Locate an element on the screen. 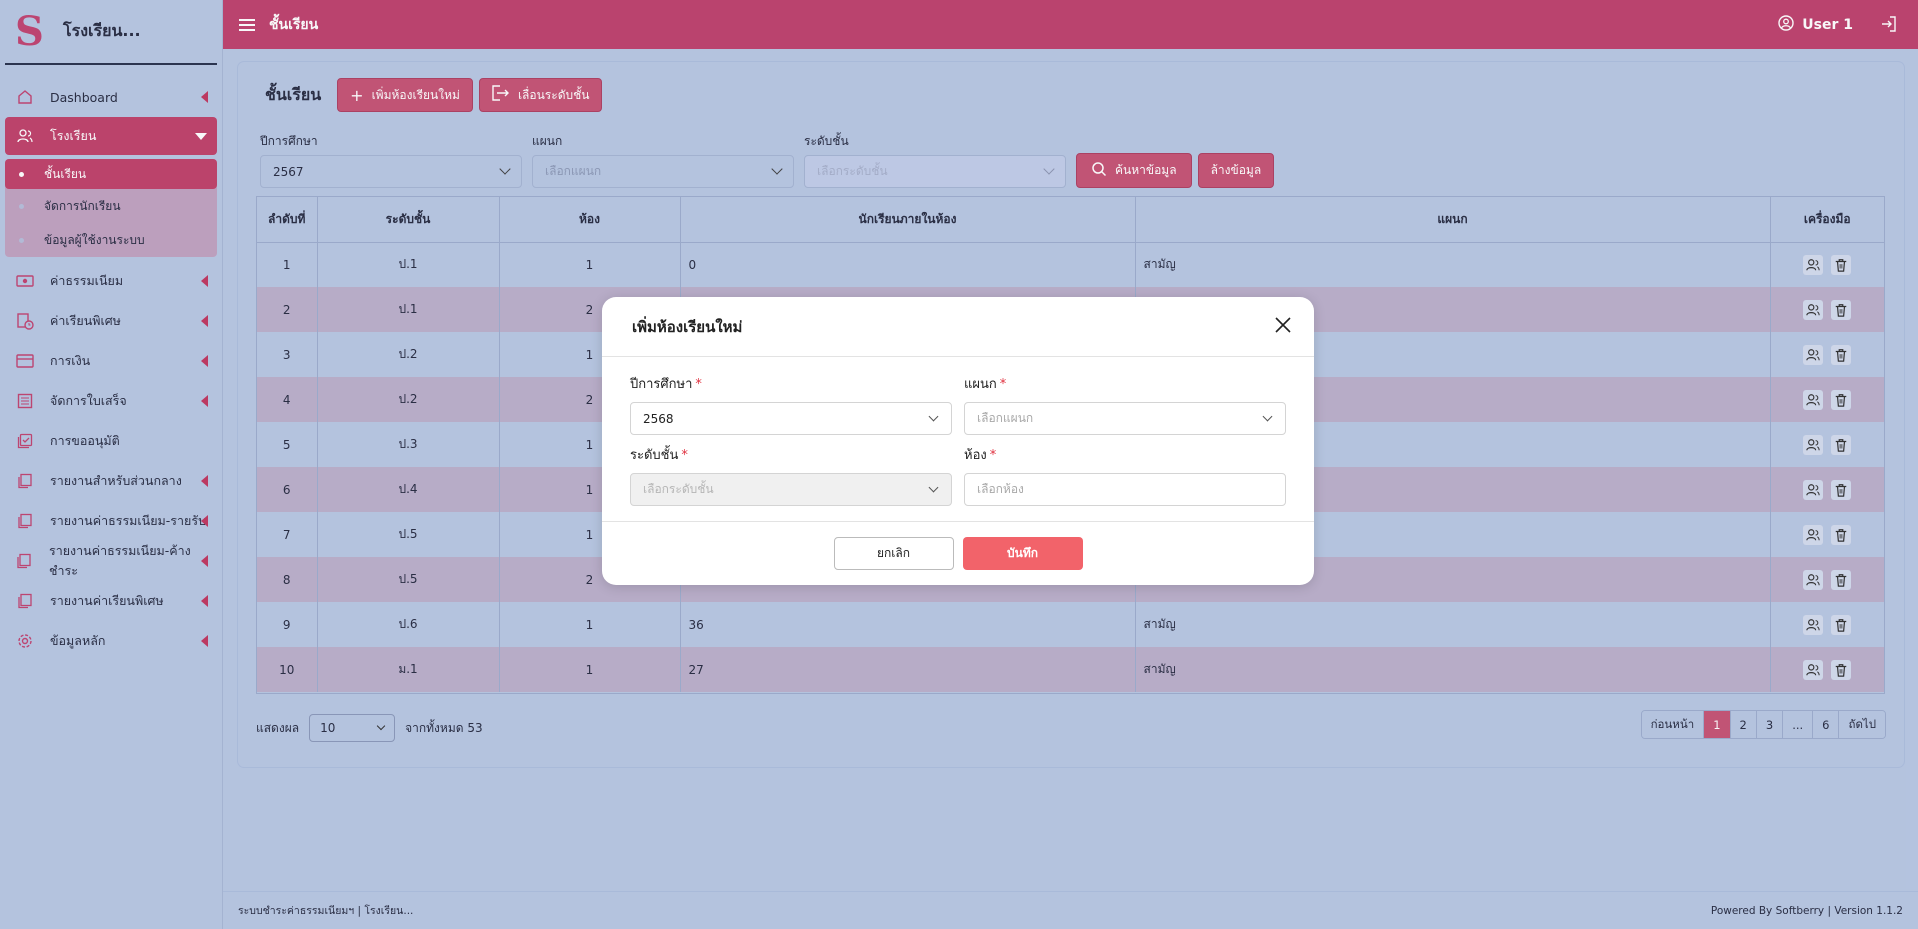 This screenshot has height=929, width=1918. dialog-room-input: เลือกห้อง is located at coordinates (1125, 489).